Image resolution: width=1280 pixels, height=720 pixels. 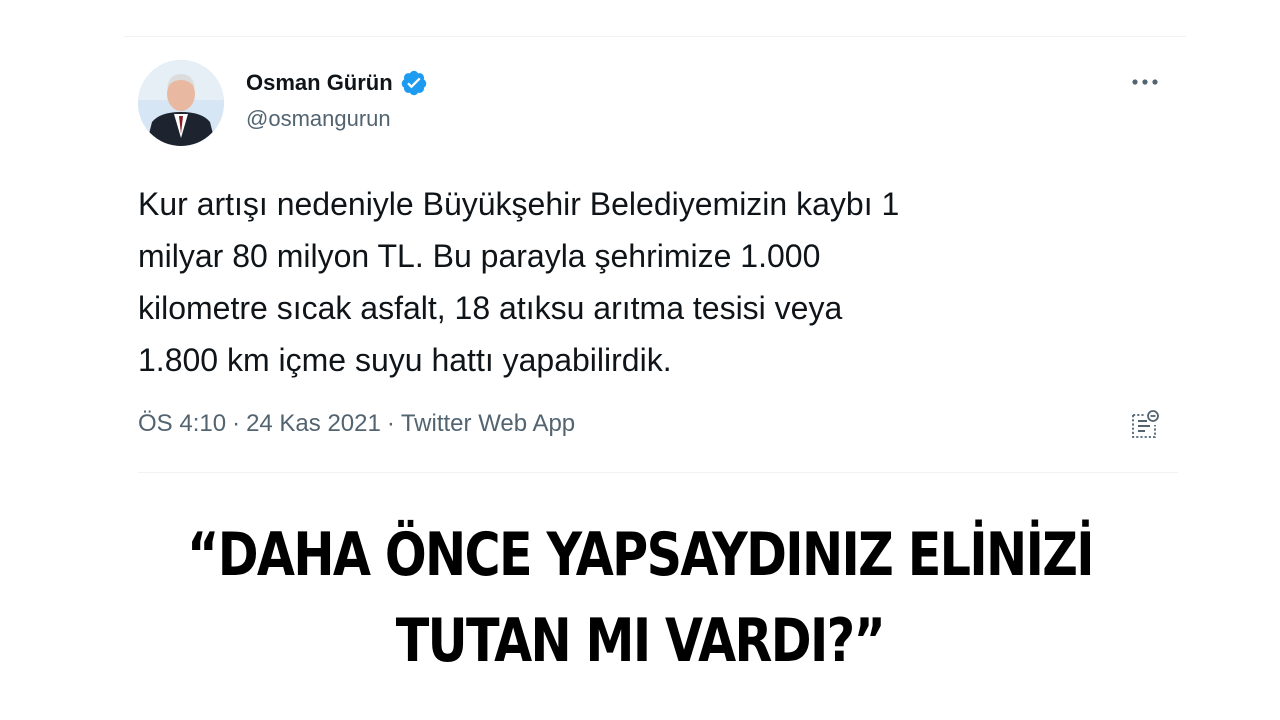 What do you see at coordinates (641, 555) in the screenshot?
I see `headline-line-1: “DAHA ÖNCE YAPSAYDINIZ ELİNİZİ` at bounding box center [641, 555].